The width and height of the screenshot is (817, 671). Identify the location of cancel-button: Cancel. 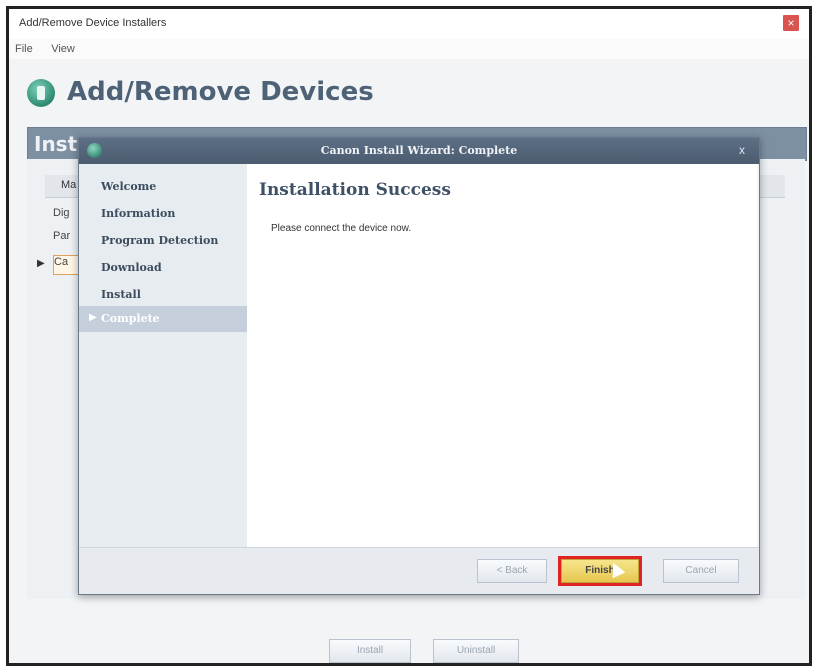
(701, 571).